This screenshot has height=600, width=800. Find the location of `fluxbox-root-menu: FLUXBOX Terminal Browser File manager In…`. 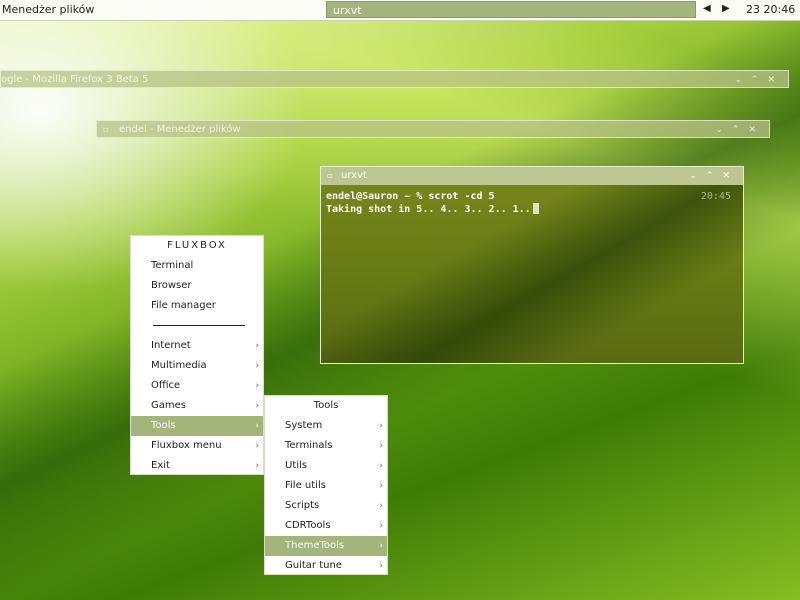

fluxbox-root-menu: FLUXBOX Terminal Browser File manager In… is located at coordinates (197, 355).